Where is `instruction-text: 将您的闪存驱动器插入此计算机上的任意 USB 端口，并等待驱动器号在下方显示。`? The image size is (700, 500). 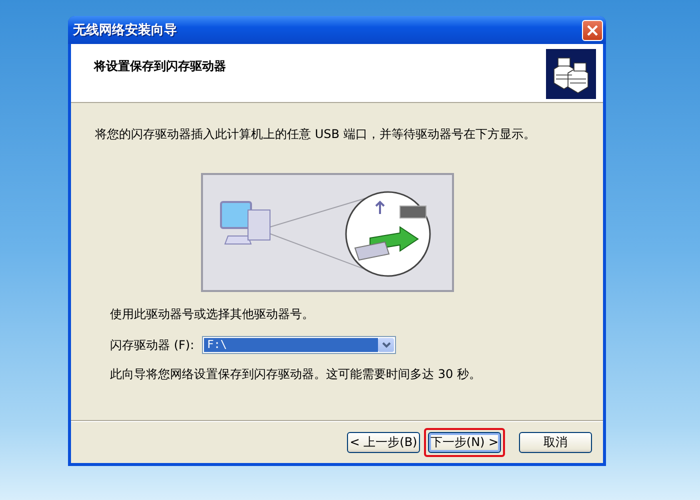 instruction-text: 将您的闪存驱动器插入此计算机上的任意 USB 端口，并等待驱动器号在下方显示。 is located at coordinates (315, 134).